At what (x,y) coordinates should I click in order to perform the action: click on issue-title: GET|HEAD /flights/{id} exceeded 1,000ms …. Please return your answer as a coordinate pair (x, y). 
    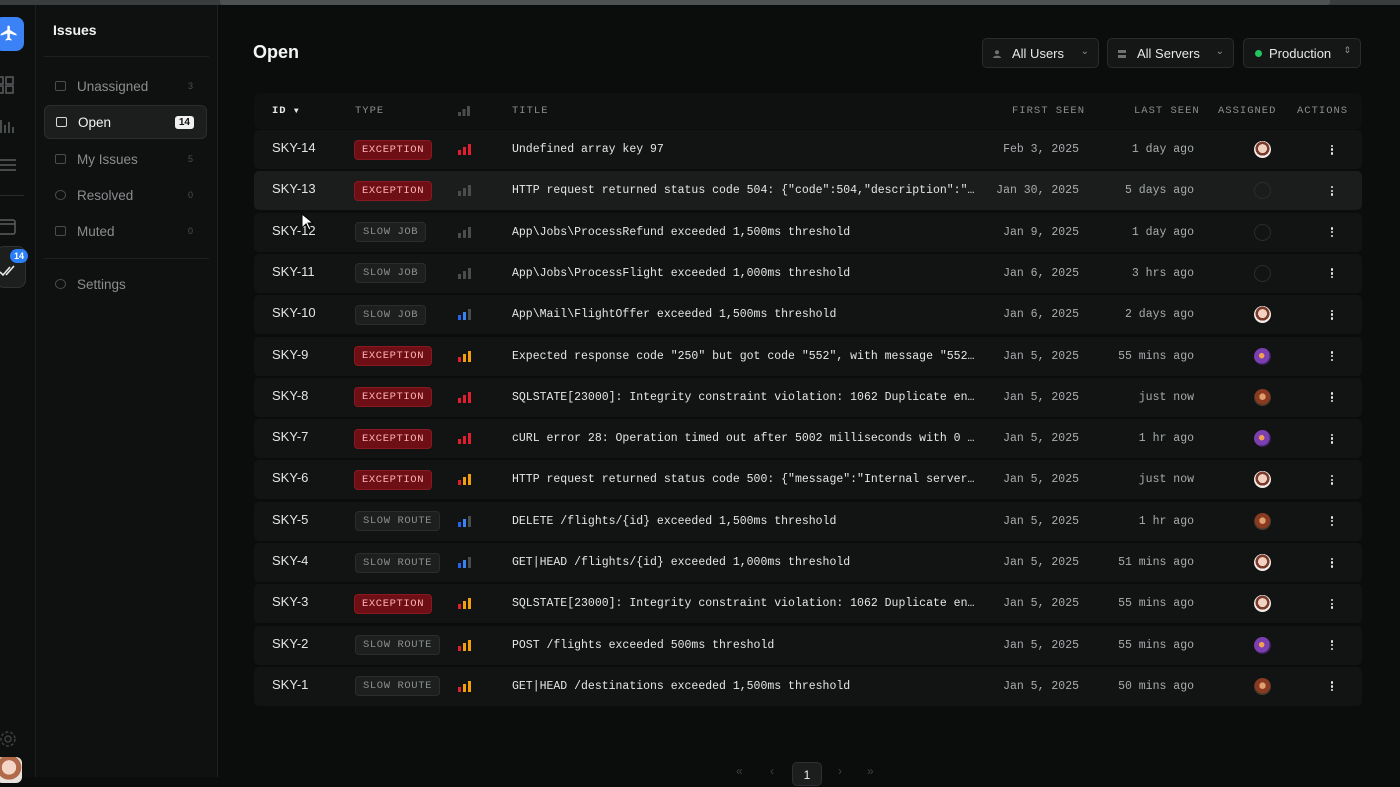
    Looking at the image, I should click on (681, 562).